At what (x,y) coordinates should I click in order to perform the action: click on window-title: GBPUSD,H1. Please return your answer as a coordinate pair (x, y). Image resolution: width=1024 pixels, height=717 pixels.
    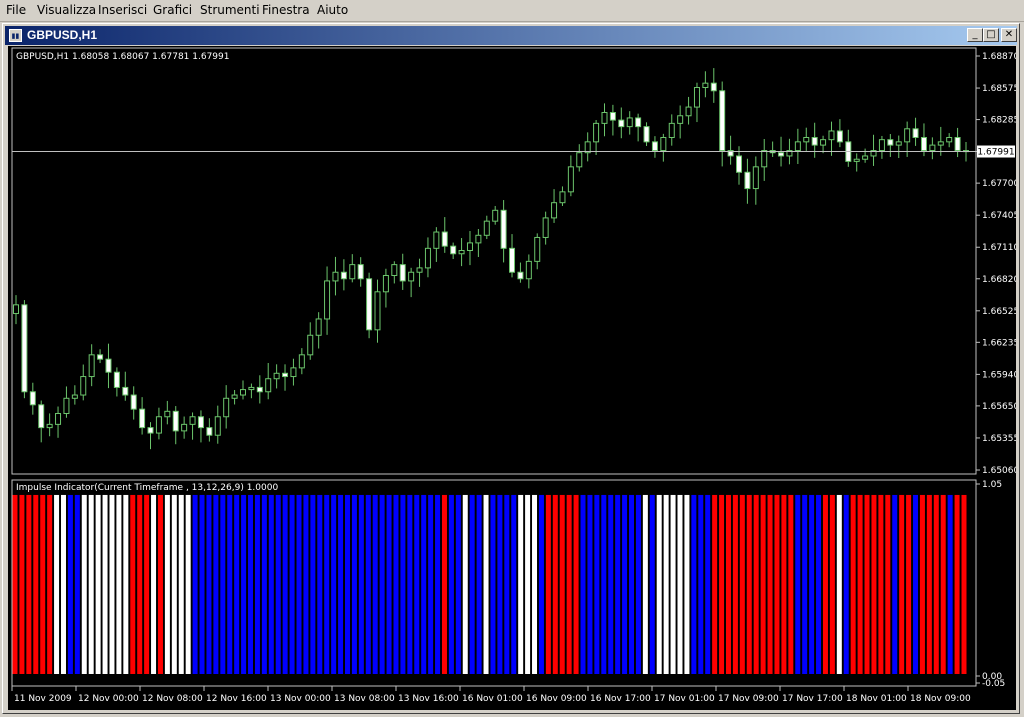
    Looking at the image, I should click on (62, 35).